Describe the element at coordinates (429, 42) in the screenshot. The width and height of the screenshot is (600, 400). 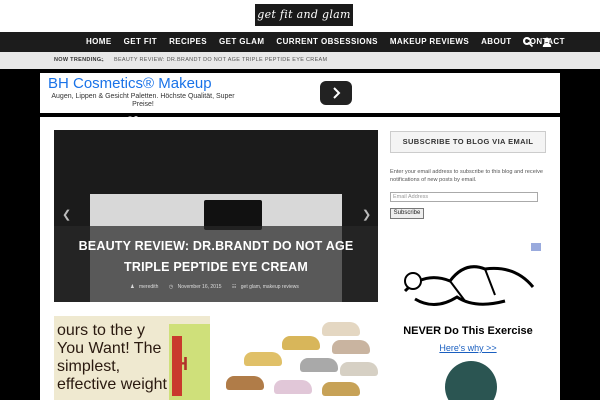
I see `nav-item-makeup-reviews: MAKEUP REVIEWS` at that location.